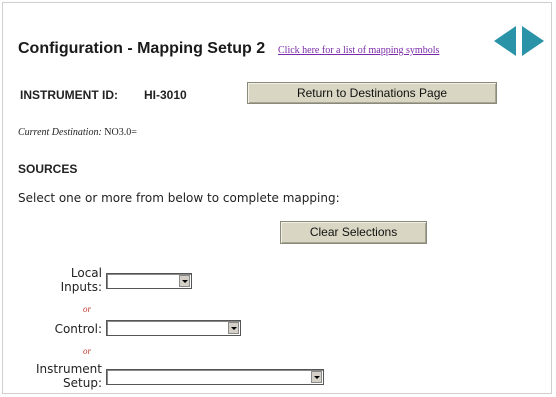 The height and width of the screenshot is (397, 556). Describe the element at coordinates (372, 93) in the screenshot. I see `return-to-destinations-button: Return to Destinations Page` at that location.